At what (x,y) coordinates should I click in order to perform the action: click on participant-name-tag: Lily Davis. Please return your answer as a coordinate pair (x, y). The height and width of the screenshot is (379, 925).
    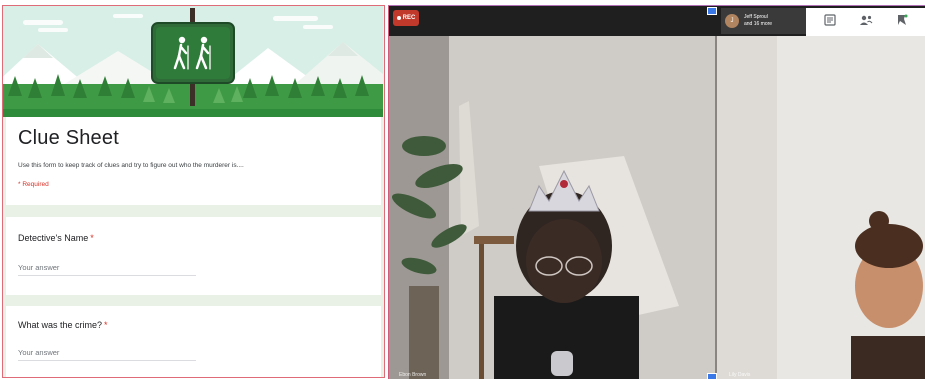
    Looking at the image, I should click on (740, 375).